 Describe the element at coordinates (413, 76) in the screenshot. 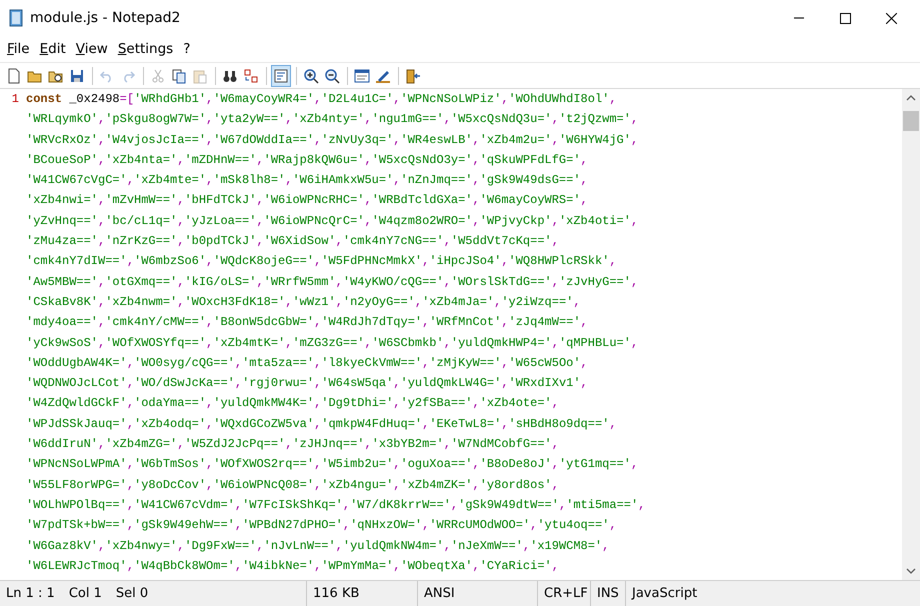

I see `exit-door-icon` at that location.